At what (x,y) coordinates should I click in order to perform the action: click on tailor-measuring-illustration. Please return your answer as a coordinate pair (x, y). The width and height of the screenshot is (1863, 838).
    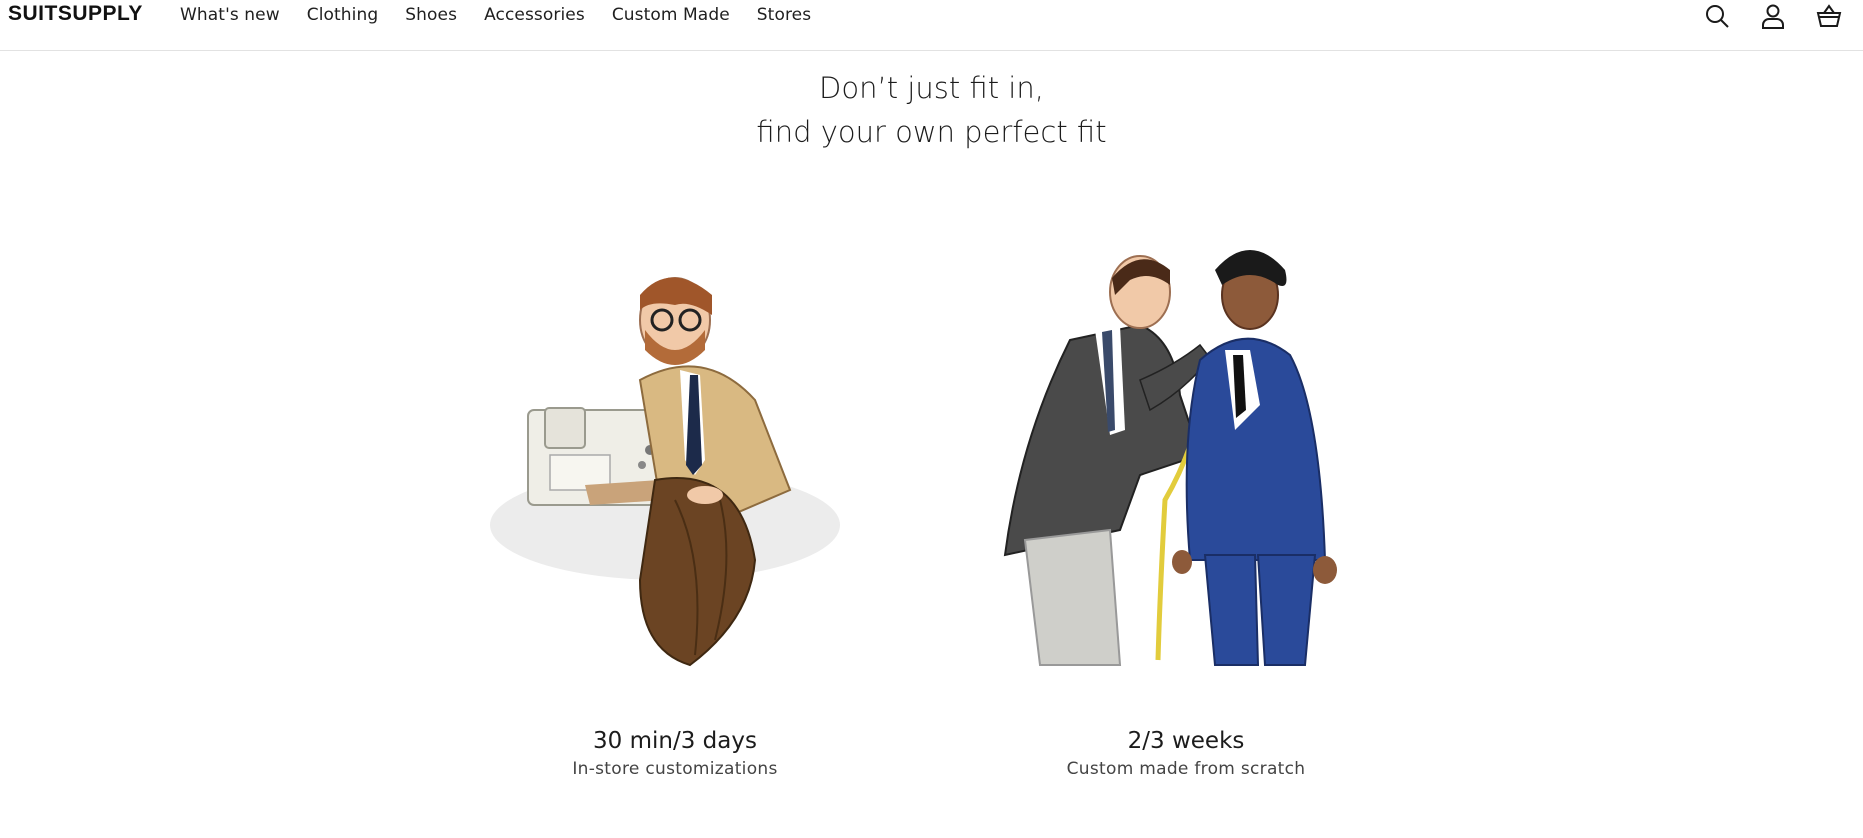
    Looking at the image, I should click on (1170, 458).